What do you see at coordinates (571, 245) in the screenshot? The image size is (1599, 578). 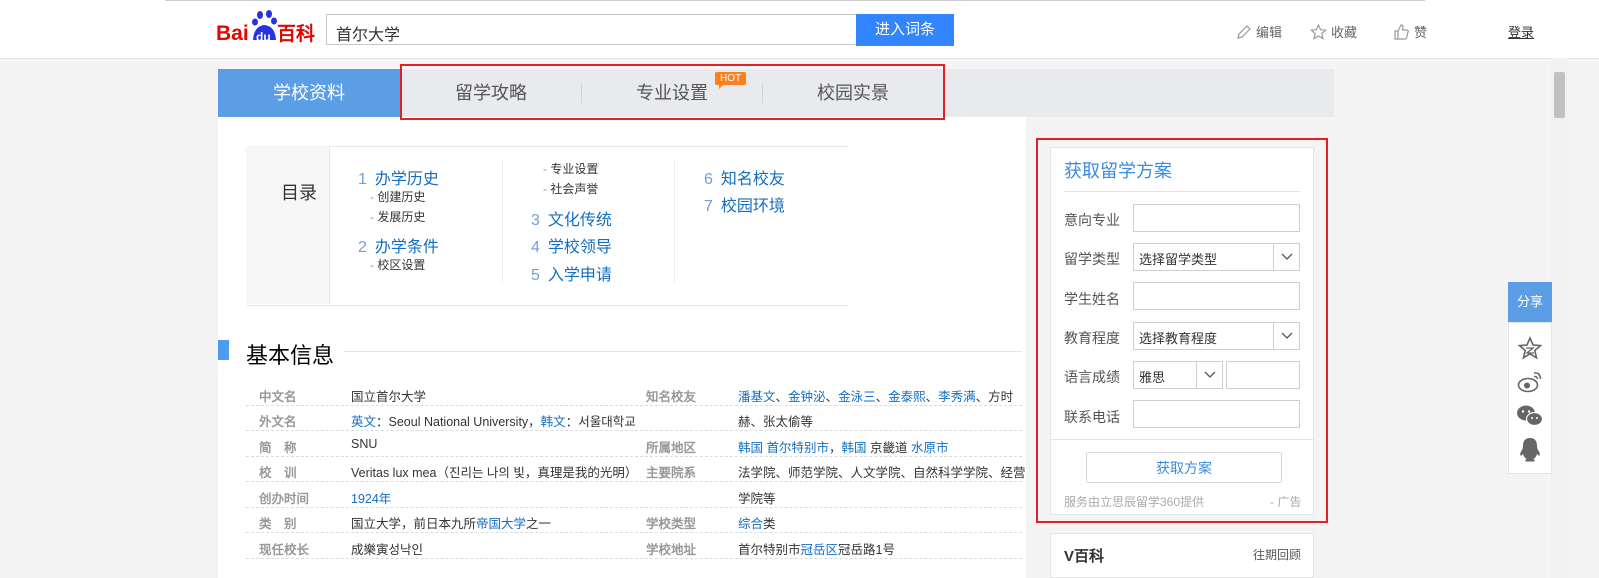 I see `catalog-item: 4 学校领导` at bounding box center [571, 245].